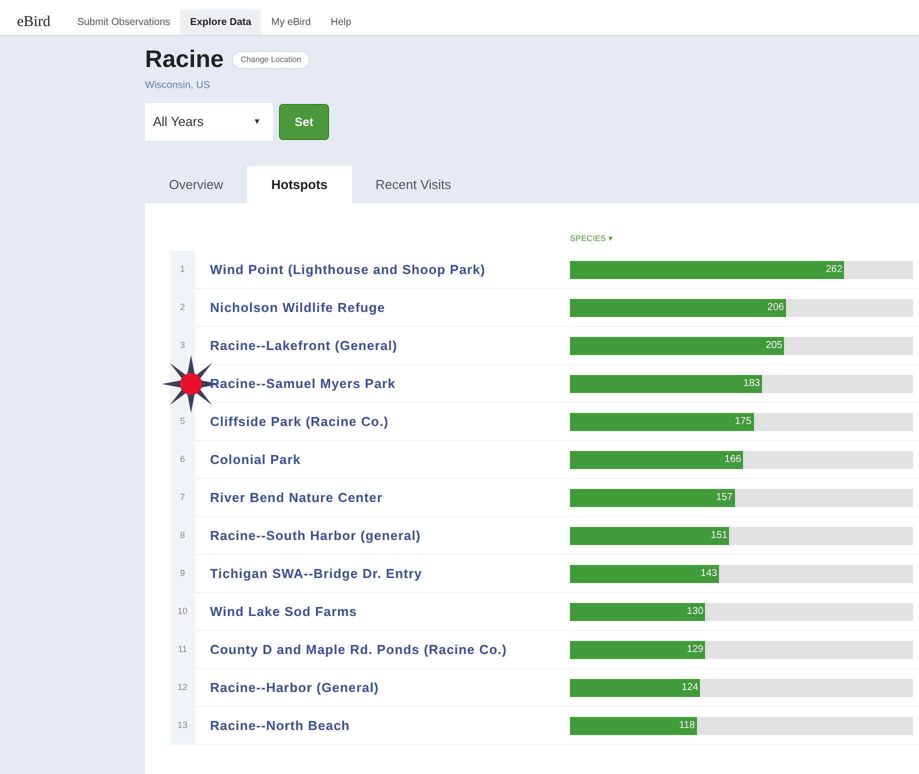 The width and height of the screenshot is (919, 774). I want to click on hotspot-link: County D and Maple Rd. Ponds (Racine Co.), so click(382, 650).